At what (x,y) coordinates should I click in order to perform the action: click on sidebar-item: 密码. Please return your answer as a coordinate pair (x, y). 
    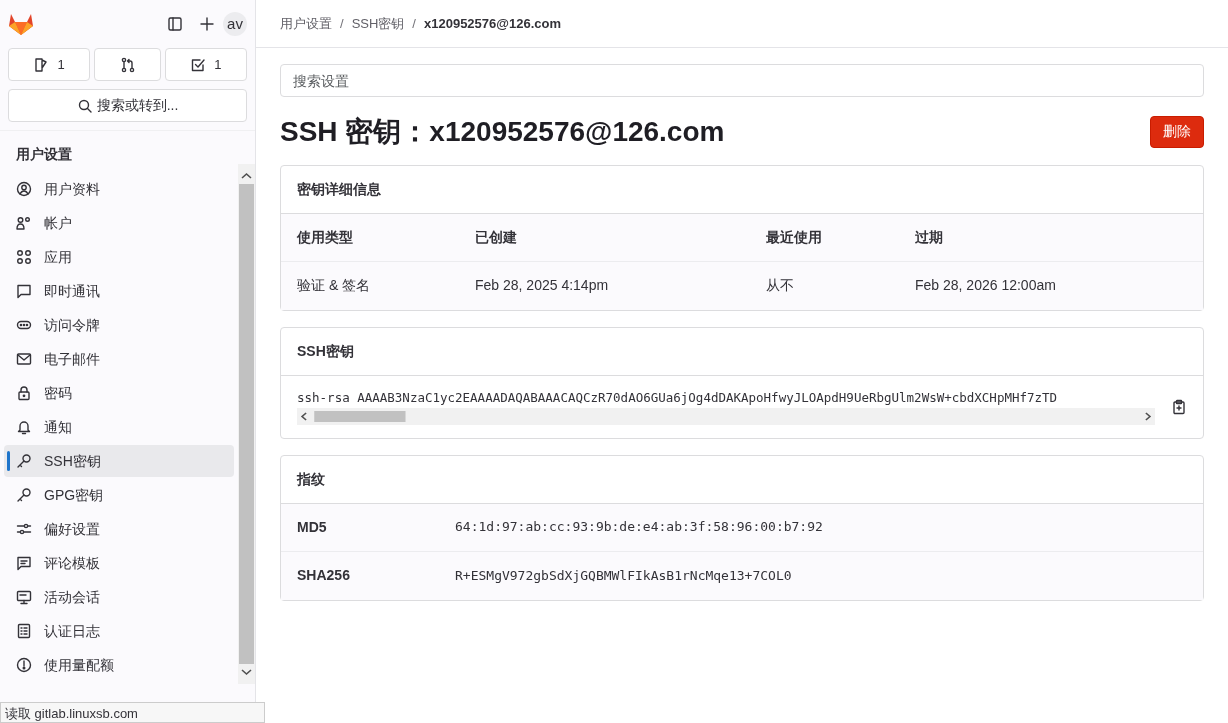
    Looking at the image, I should click on (119, 393).